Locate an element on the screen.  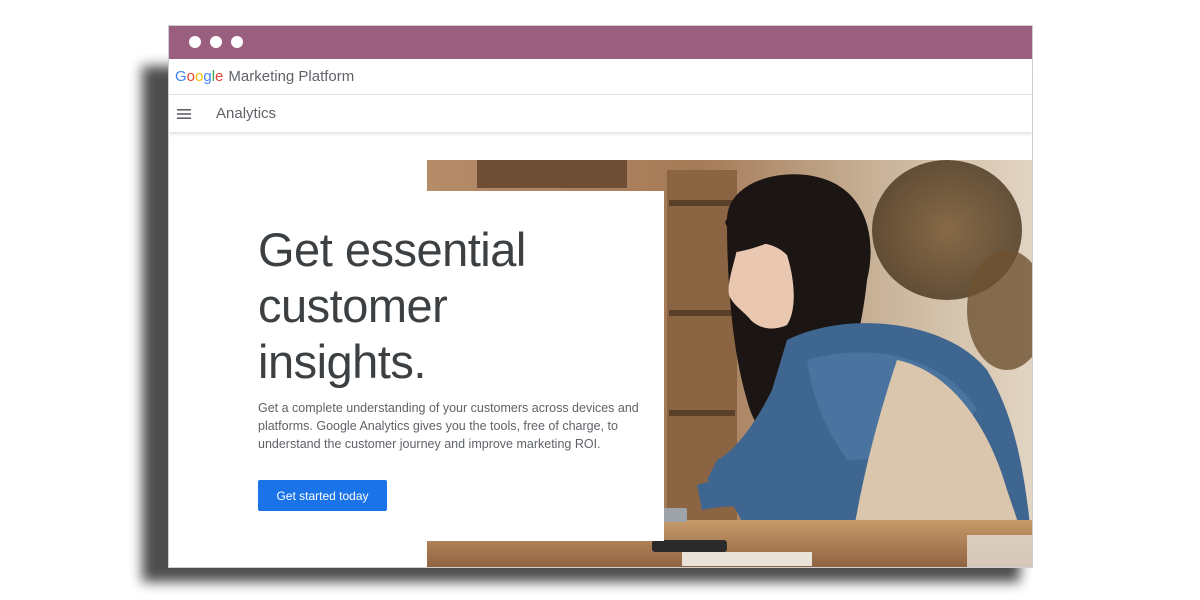
google-logo-letter: e is located at coordinates (219, 76).